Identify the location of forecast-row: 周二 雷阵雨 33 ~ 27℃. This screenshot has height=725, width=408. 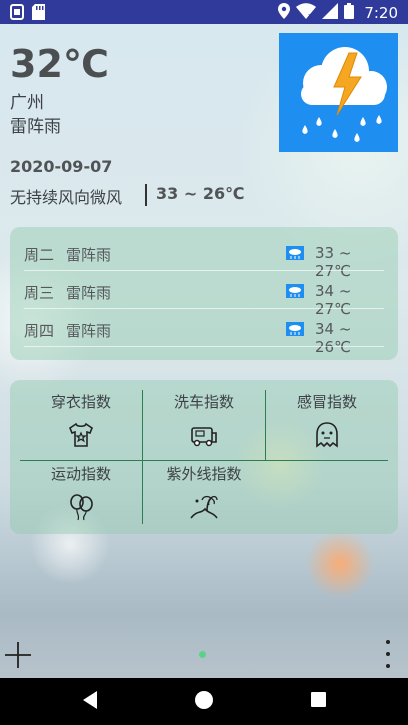
(204, 257).